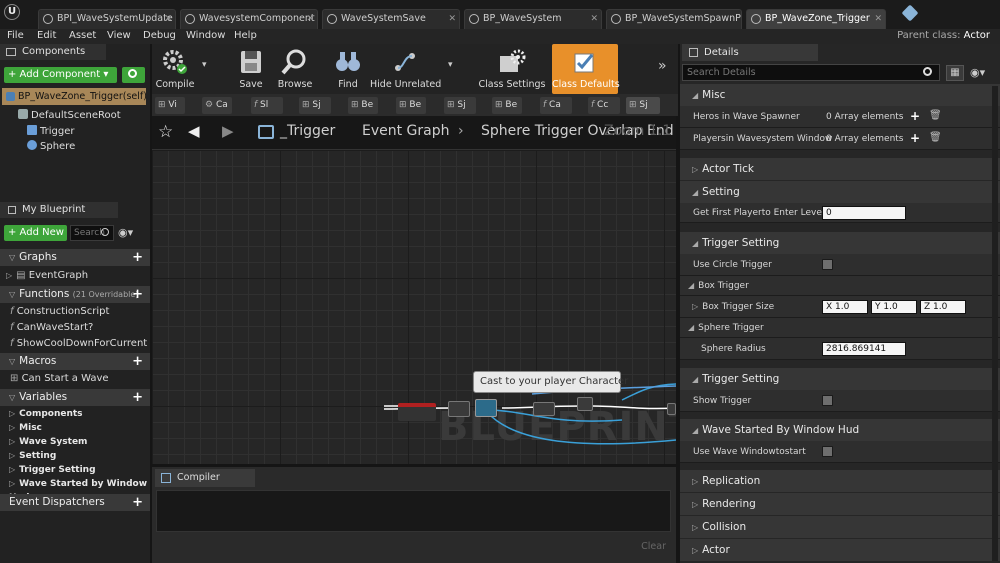  What do you see at coordinates (864, 213) in the screenshot?
I see `first-player-input: 0` at bounding box center [864, 213].